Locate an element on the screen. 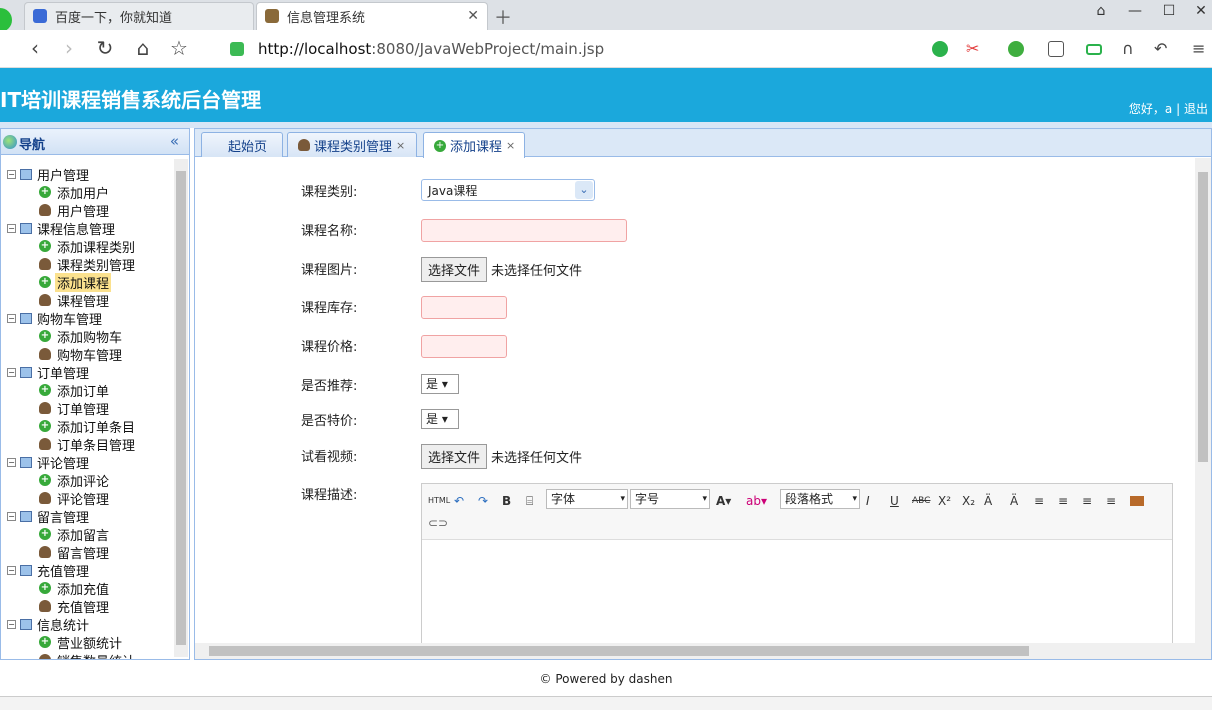 The height and width of the screenshot is (710, 1212). choose-image-button: 选择文件 is located at coordinates (454, 269).